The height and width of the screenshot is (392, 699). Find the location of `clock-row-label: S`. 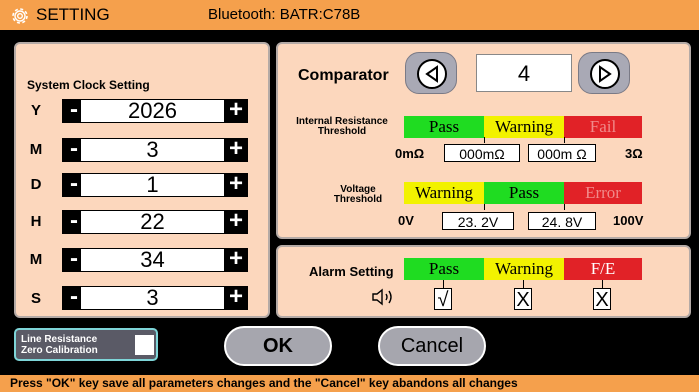

clock-row-label: S is located at coordinates (35, 298).